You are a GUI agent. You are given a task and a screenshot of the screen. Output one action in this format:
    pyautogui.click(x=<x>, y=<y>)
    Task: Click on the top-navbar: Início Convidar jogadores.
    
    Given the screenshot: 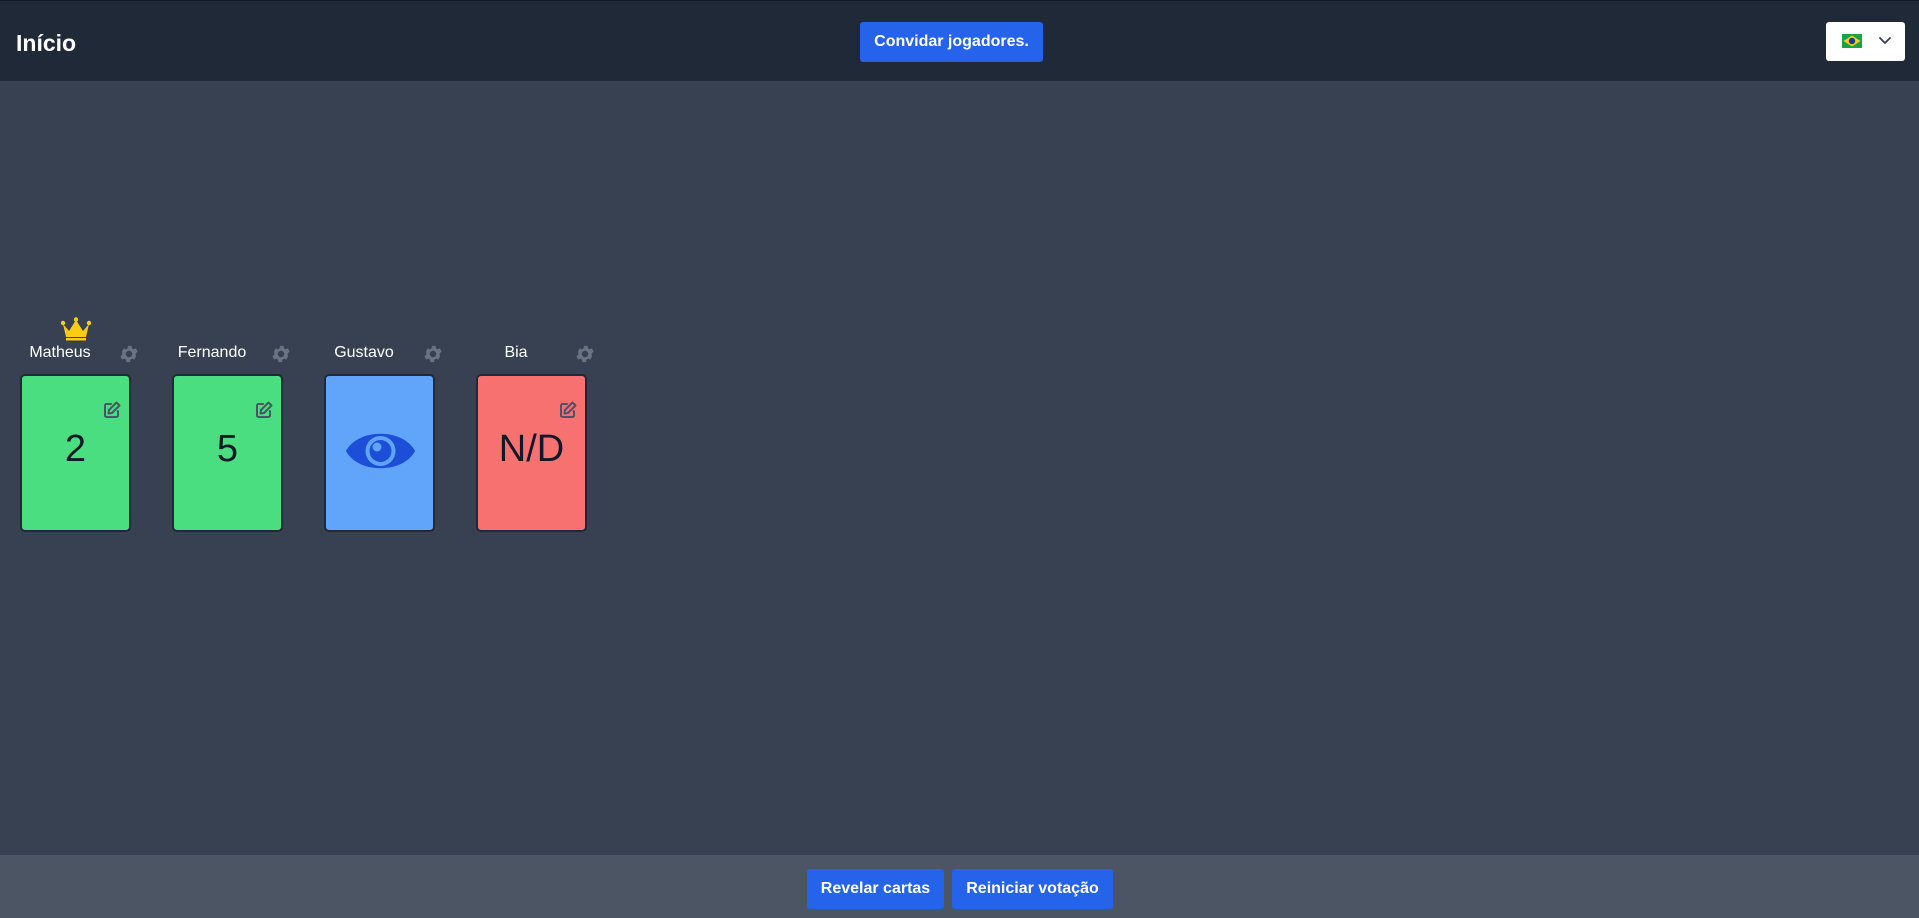 What is the action you would take?
    pyautogui.click(x=959, y=40)
    